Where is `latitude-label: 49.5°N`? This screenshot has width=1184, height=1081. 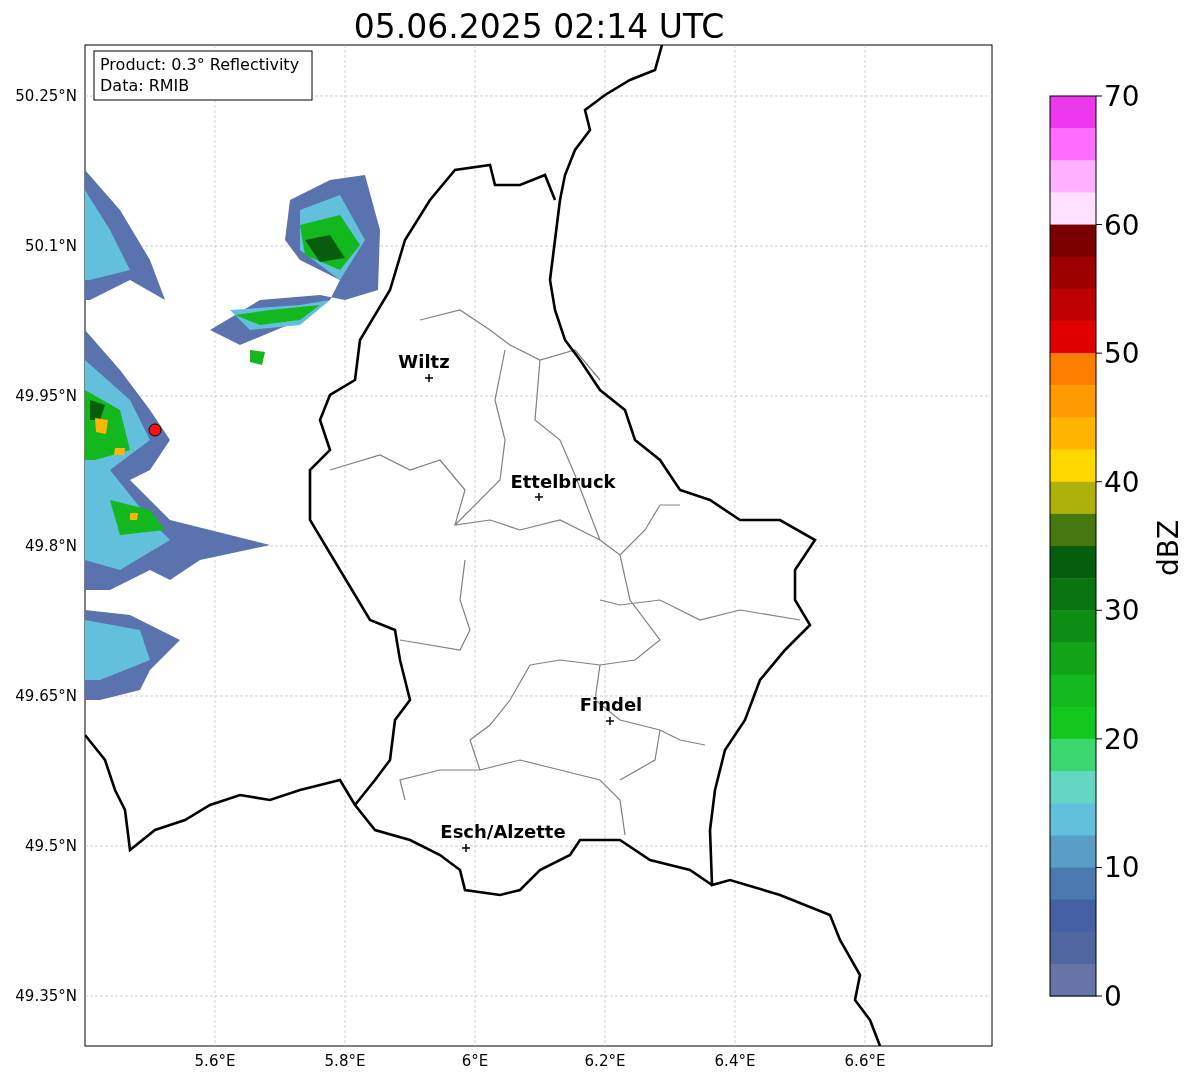
latitude-label: 49.5°N is located at coordinates (50, 846).